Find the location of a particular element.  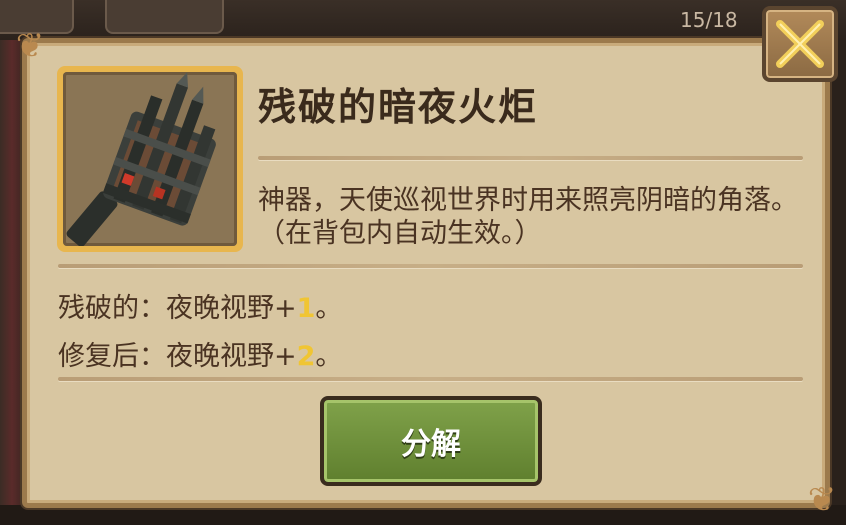

disassemble-button: 分解 is located at coordinates (431, 441).